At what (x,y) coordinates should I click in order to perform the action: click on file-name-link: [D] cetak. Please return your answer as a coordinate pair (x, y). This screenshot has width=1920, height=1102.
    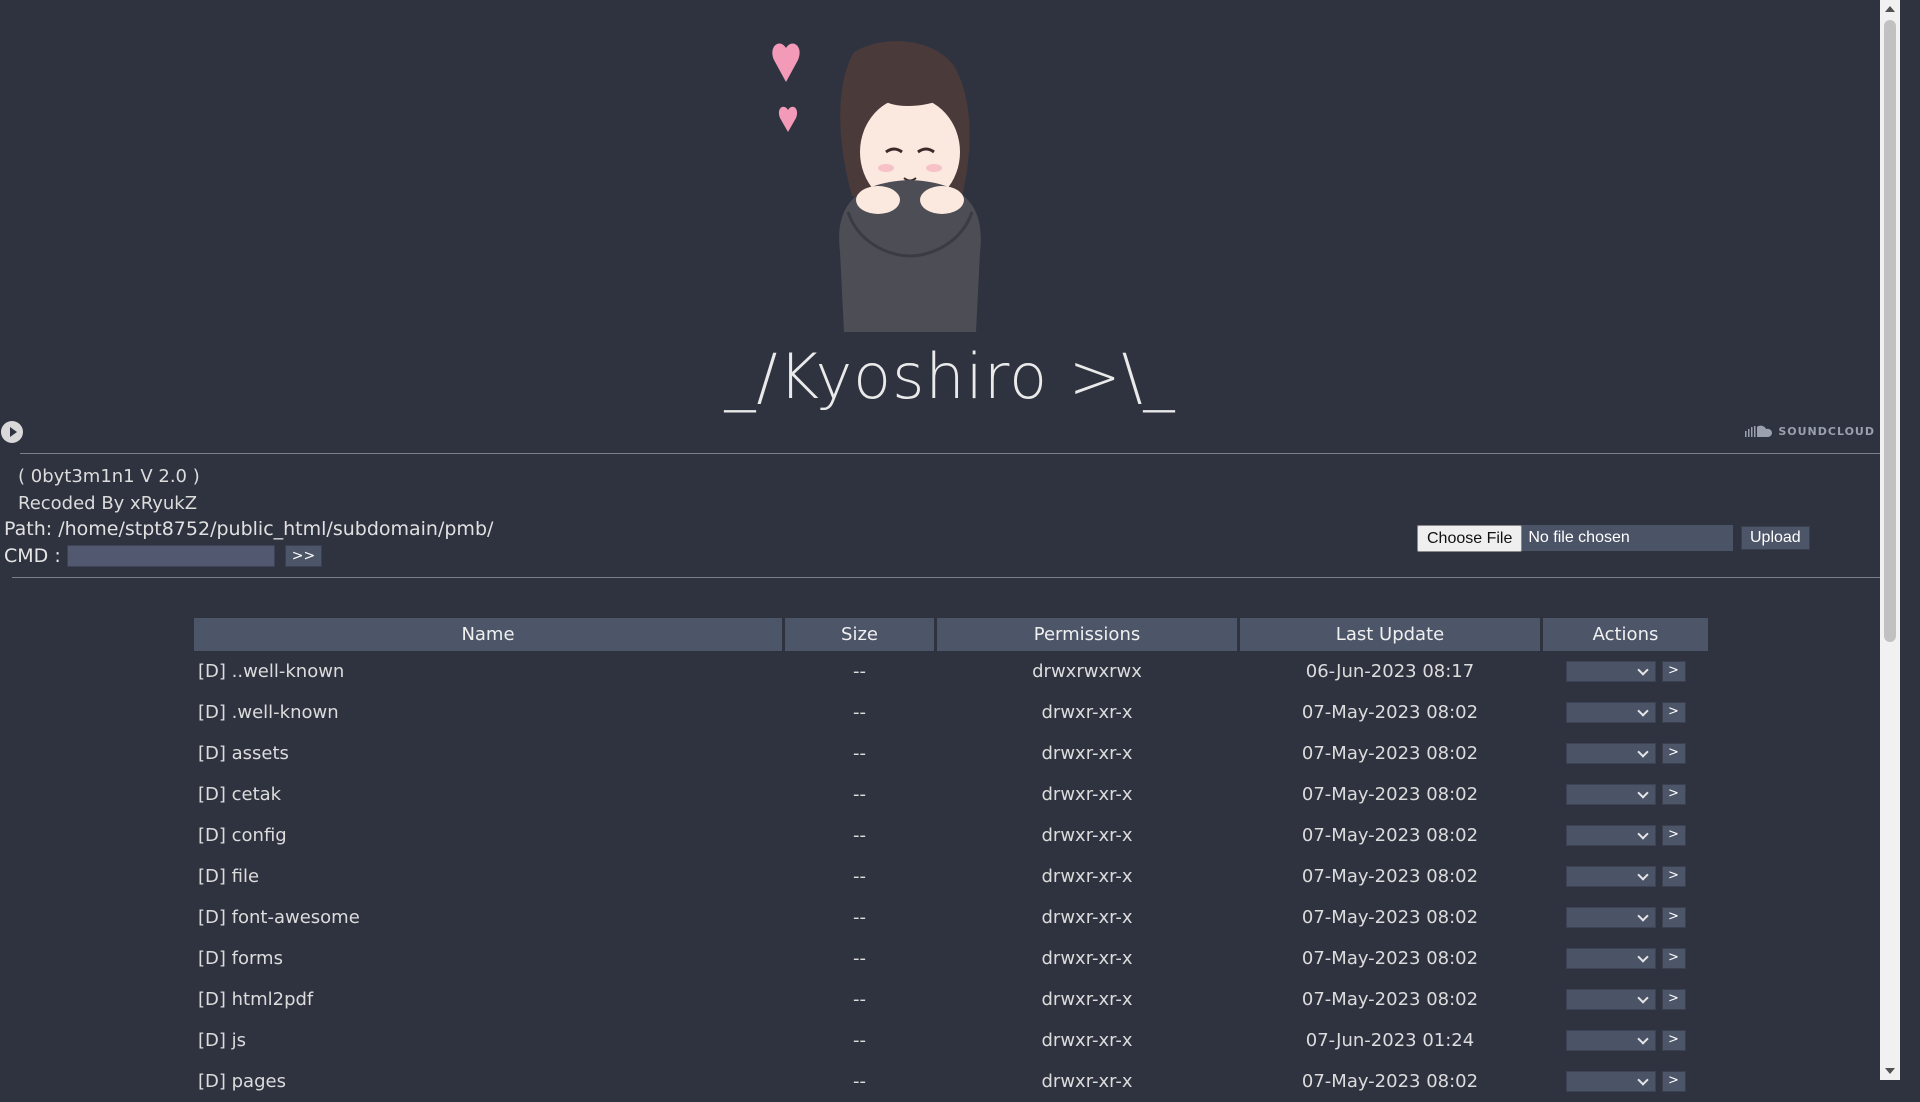
    Looking at the image, I should click on (488, 794).